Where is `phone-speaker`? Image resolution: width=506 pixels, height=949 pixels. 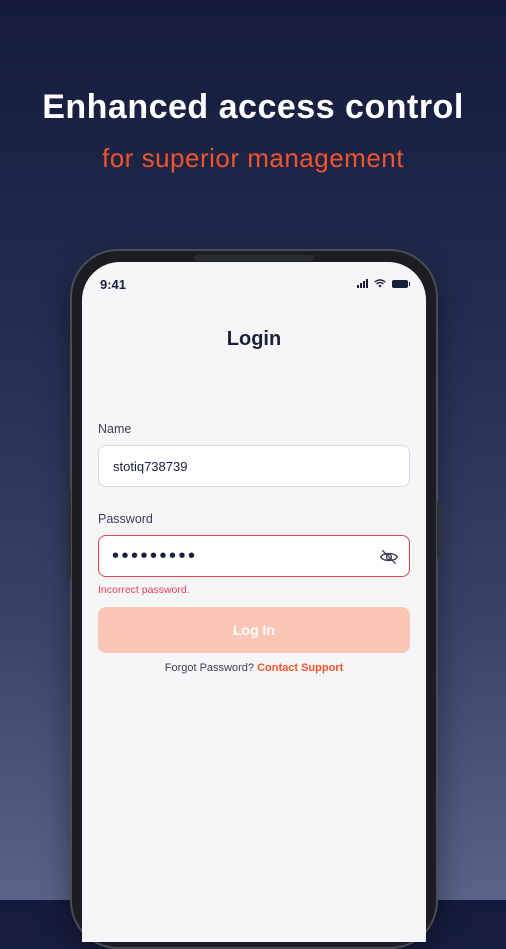 phone-speaker is located at coordinates (254, 258).